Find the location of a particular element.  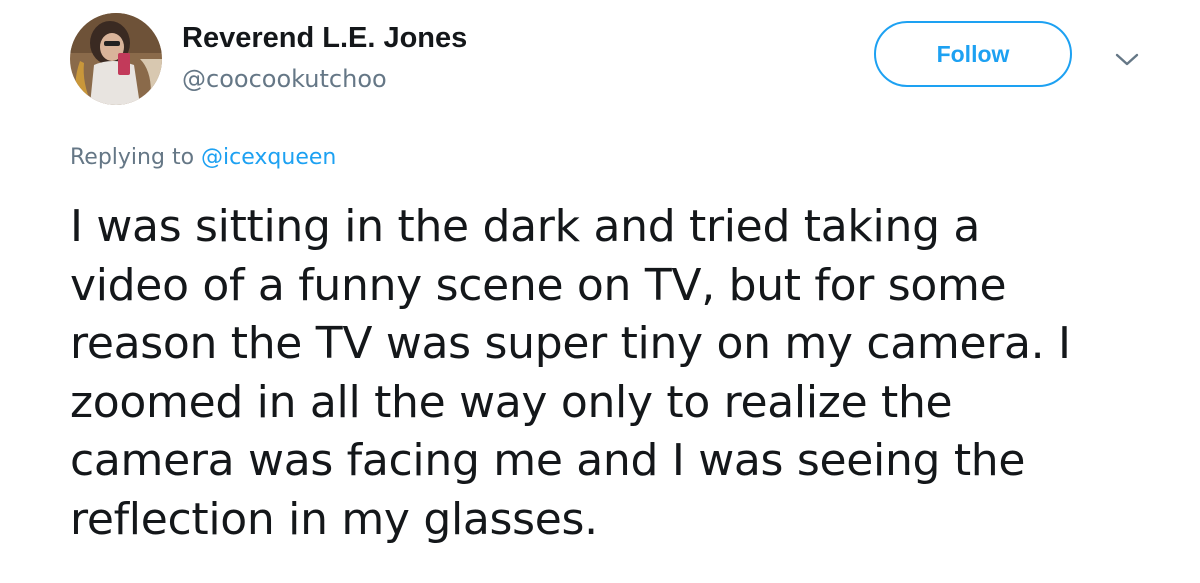

follow-button: Follow is located at coordinates (973, 54).